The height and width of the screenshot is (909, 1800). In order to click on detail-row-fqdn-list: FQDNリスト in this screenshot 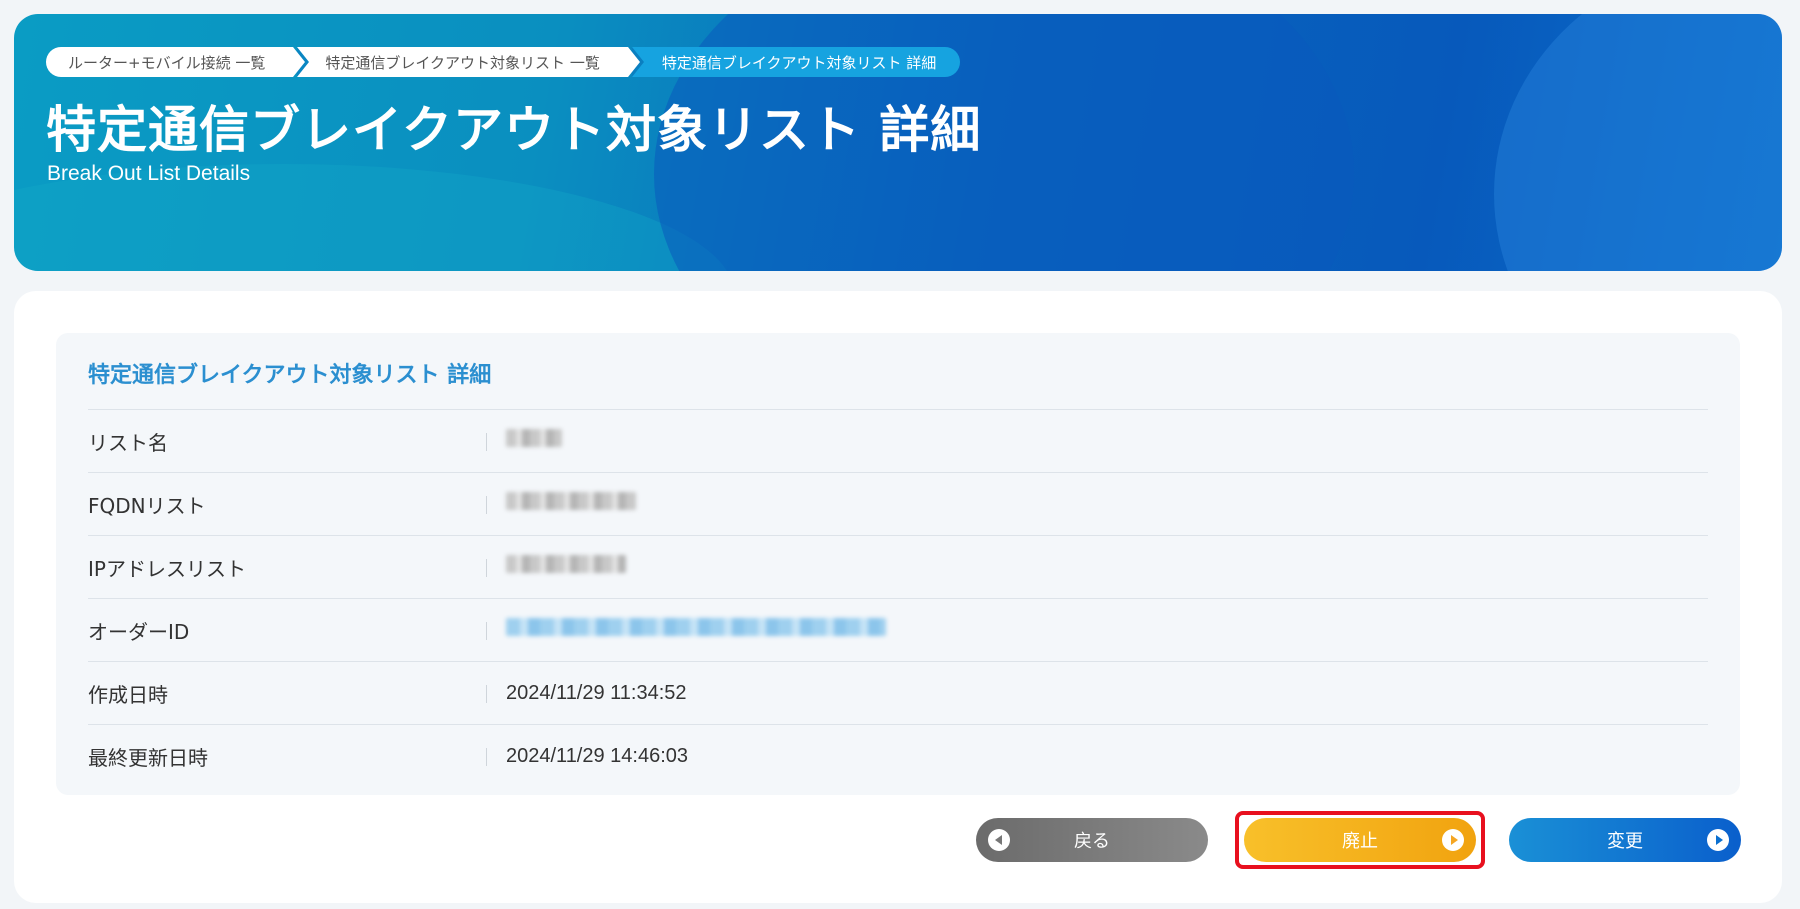, I will do `click(898, 503)`.